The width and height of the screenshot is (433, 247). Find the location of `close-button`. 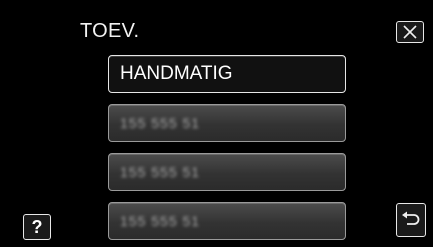

close-button is located at coordinates (410, 32).